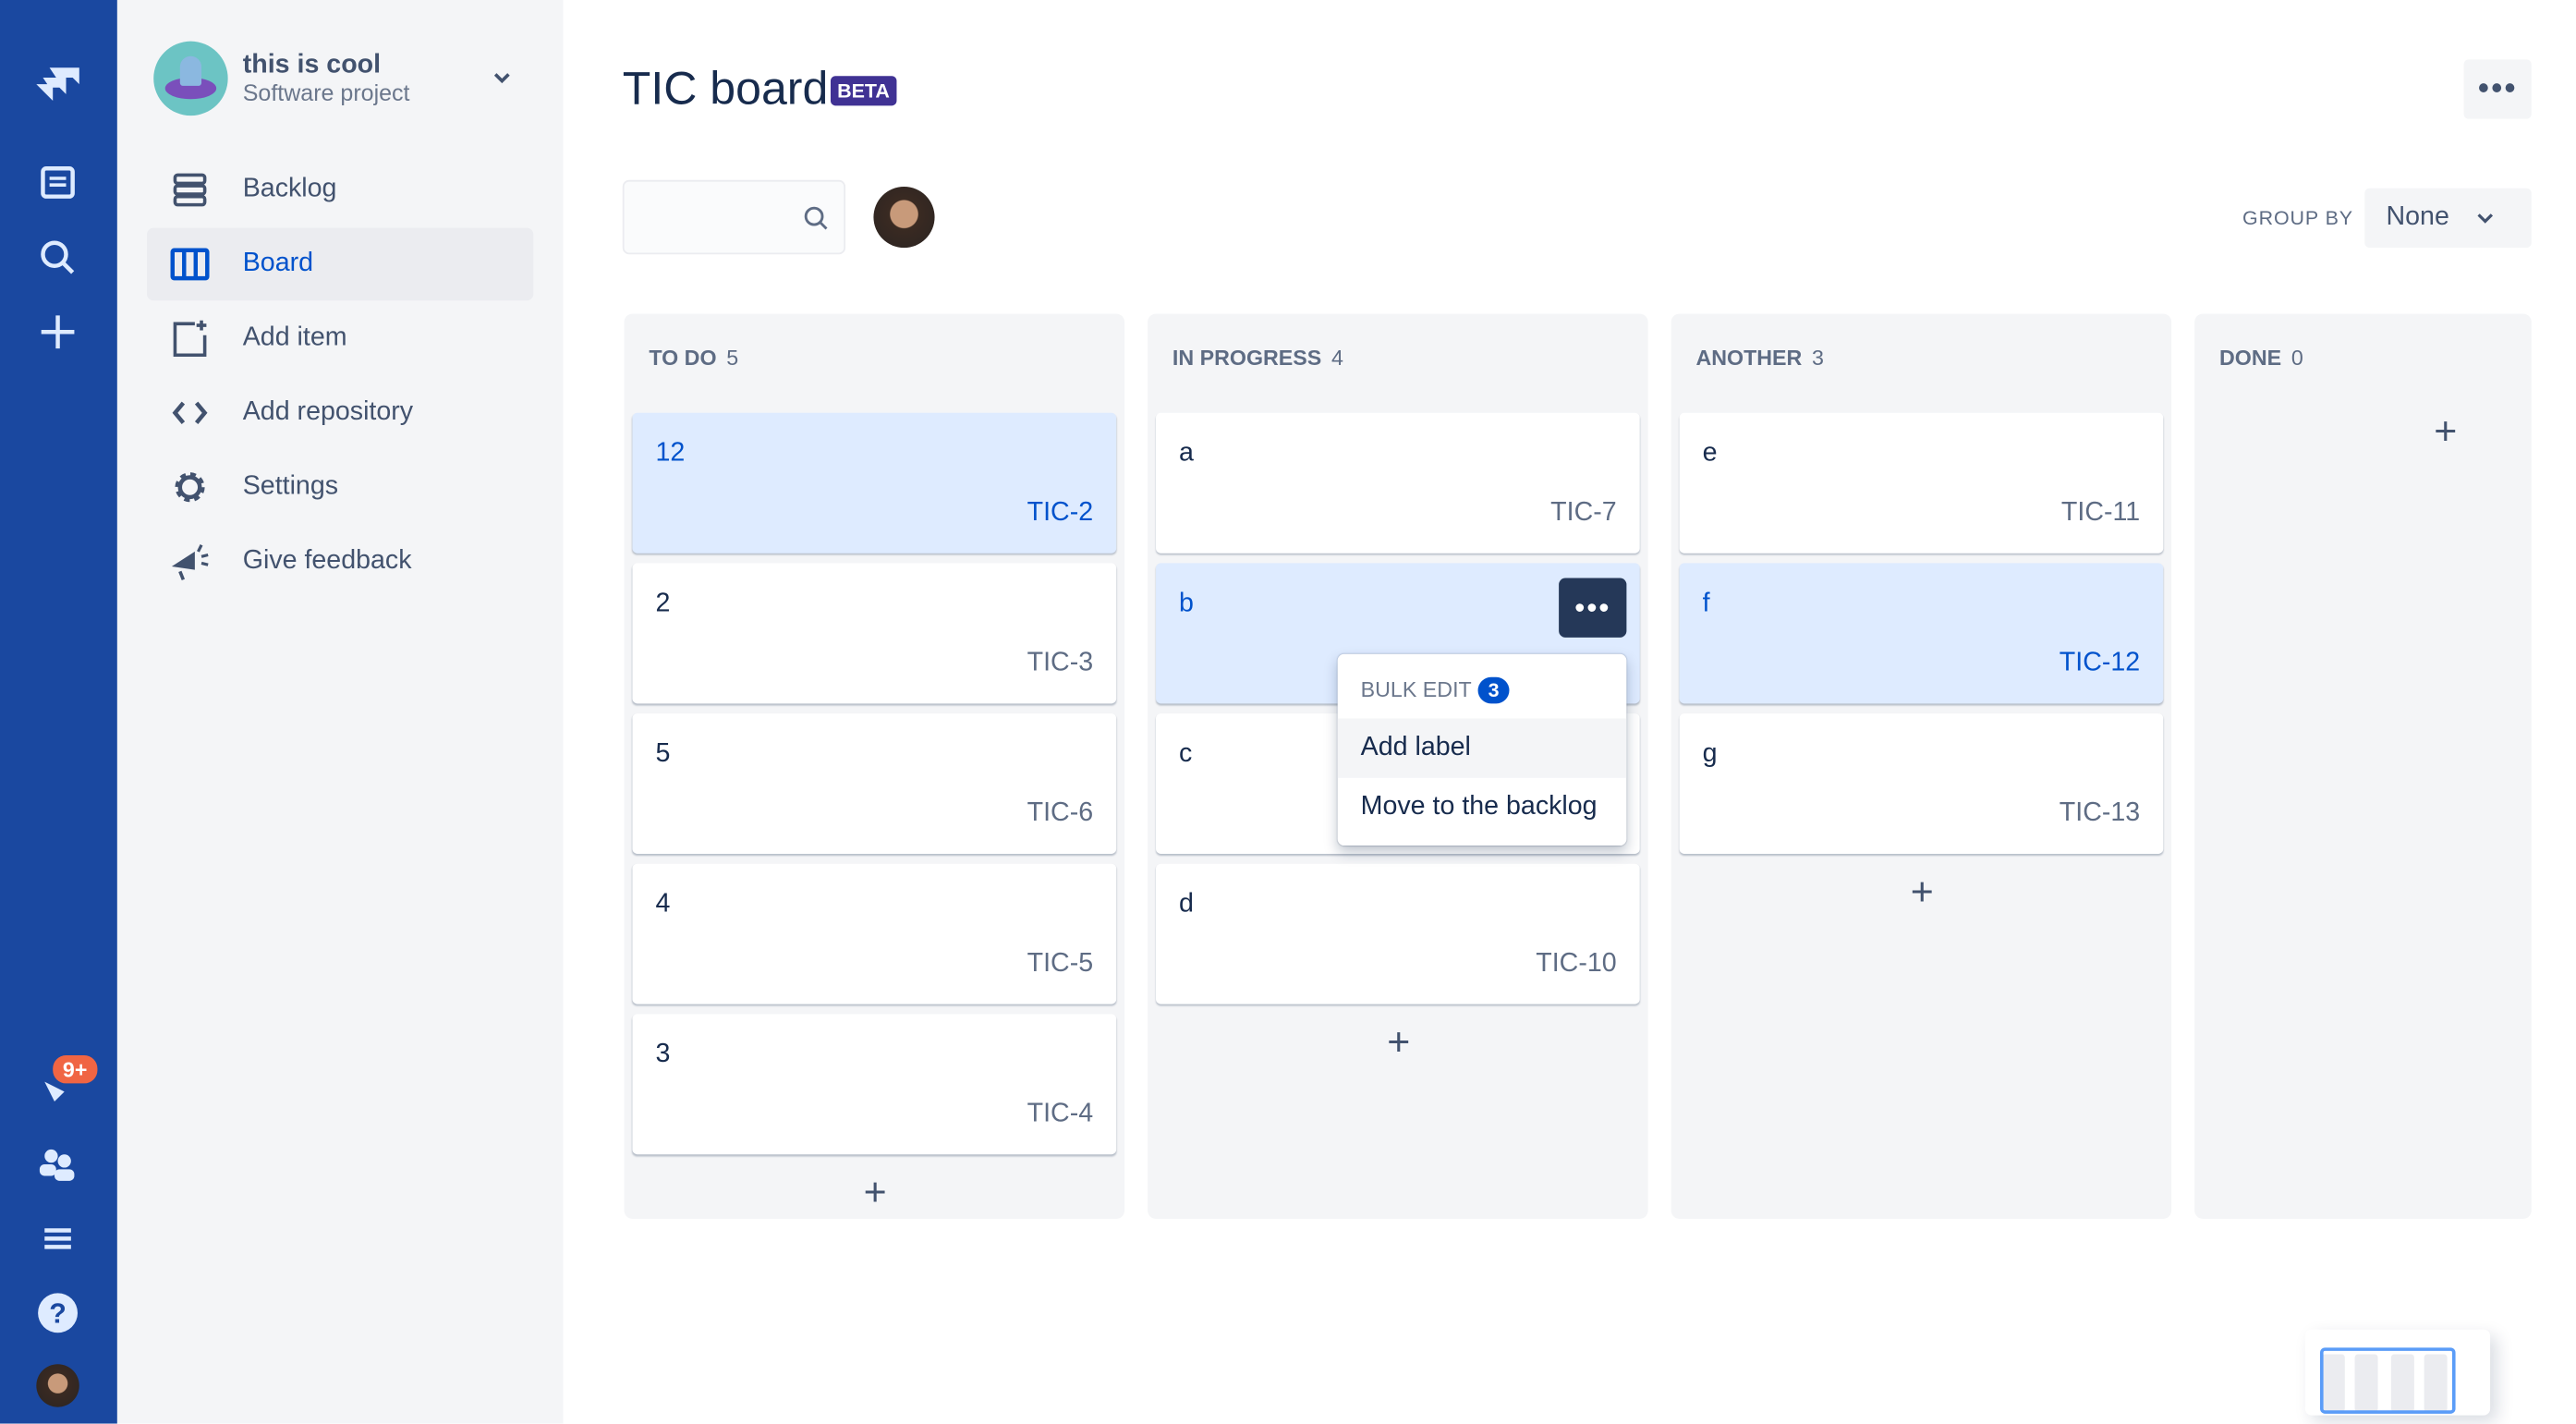 The width and height of the screenshot is (2576, 1424). Describe the element at coordinates (58, 1239) in the screenshot. I see `menu-icon` at that location.